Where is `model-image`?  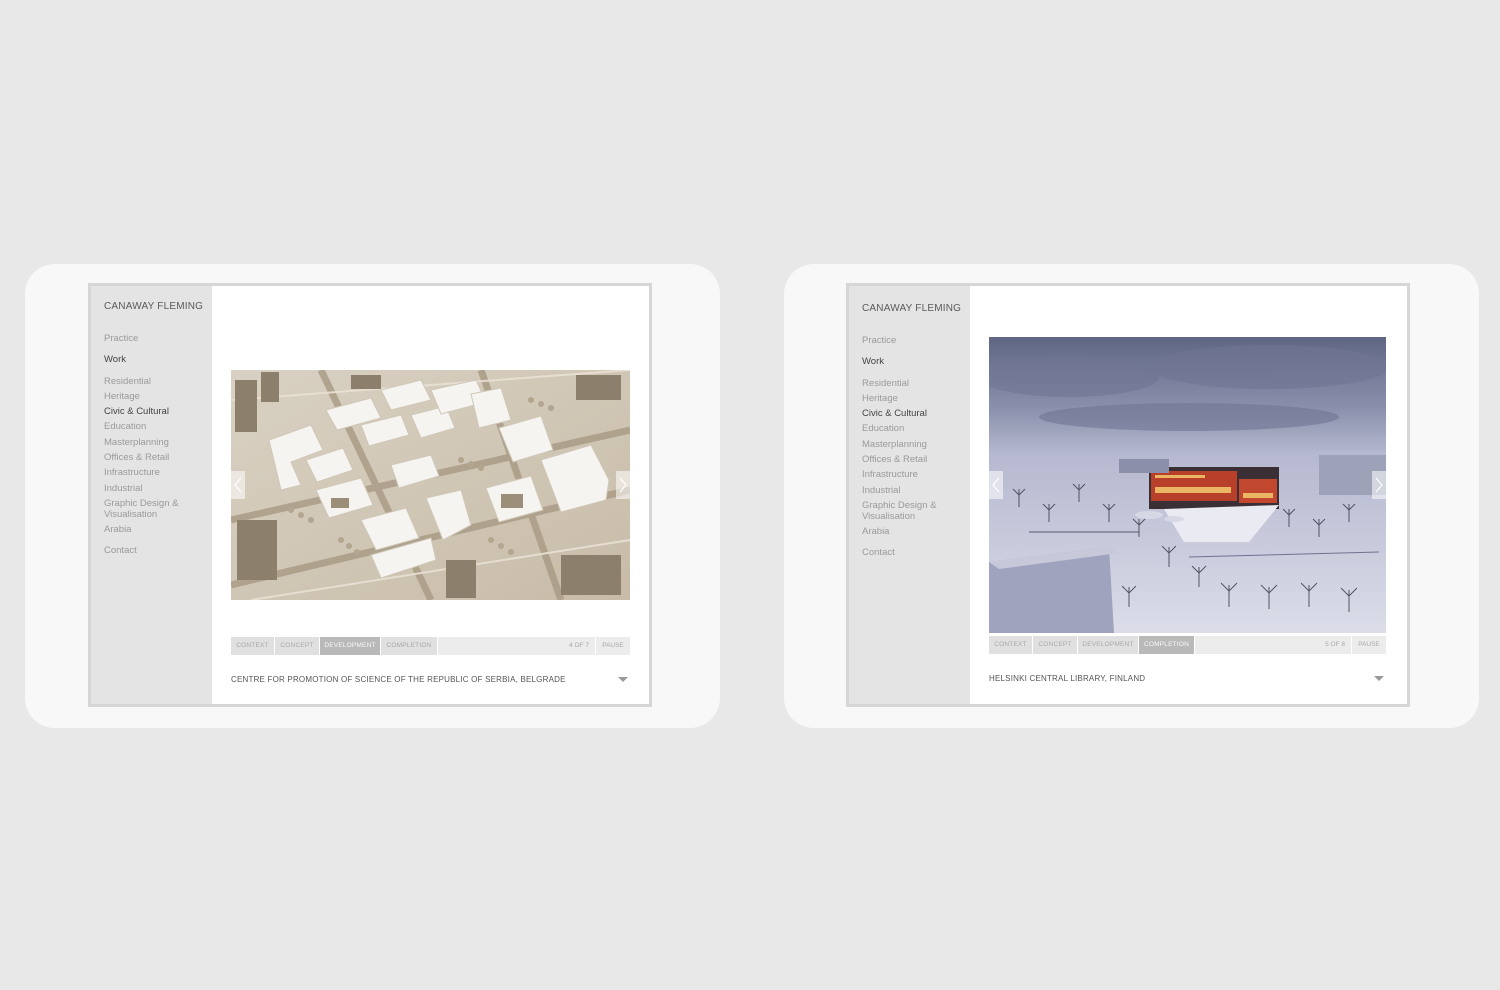
model-image is located at coordinates (430, 485).